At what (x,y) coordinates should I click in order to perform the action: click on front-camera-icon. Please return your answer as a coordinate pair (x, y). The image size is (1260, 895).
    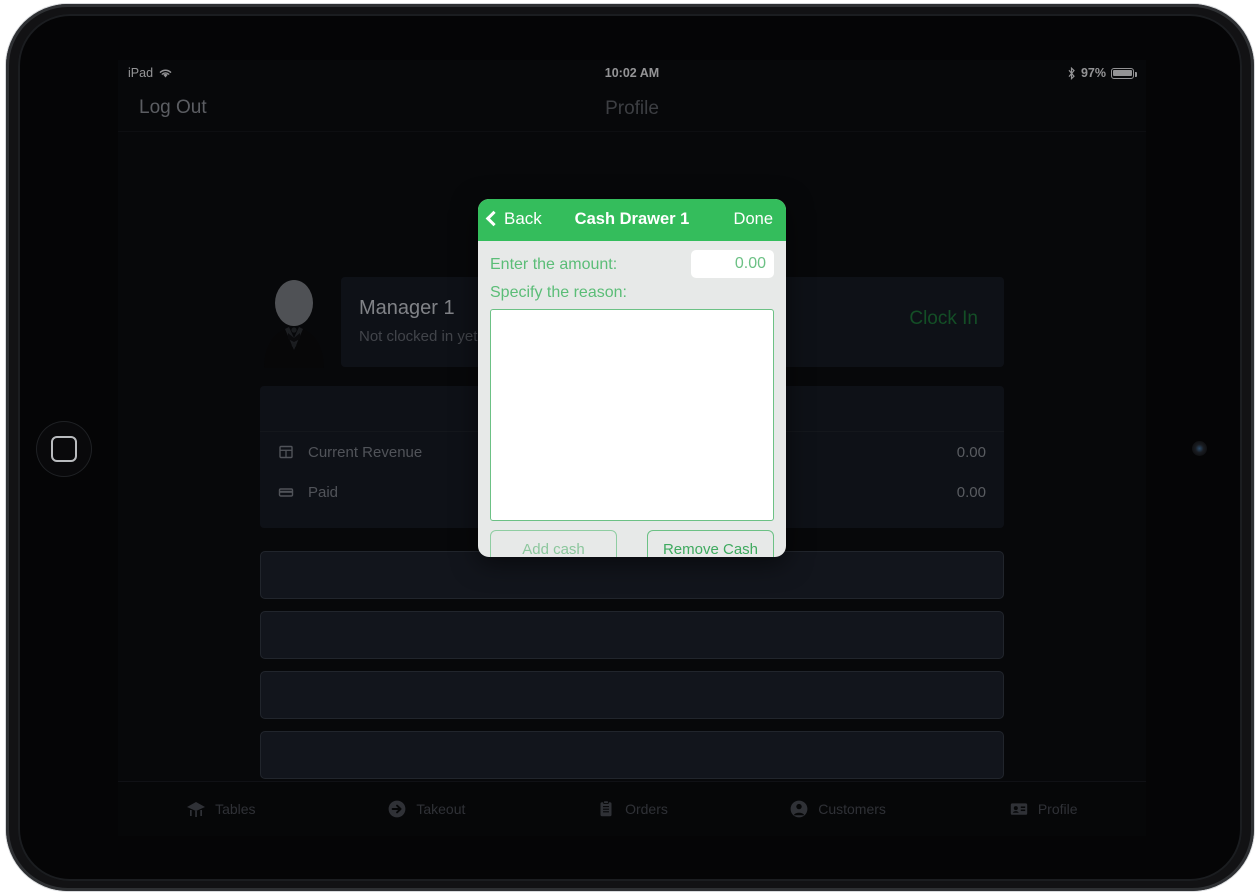
    Looking at the image, I should click on (1199, 448).